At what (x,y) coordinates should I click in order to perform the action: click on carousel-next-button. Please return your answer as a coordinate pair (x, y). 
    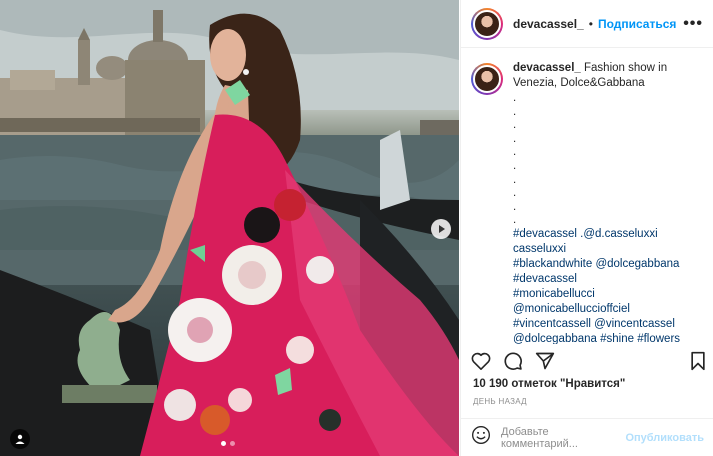
    Looking at the image, I should click on (441, 229).